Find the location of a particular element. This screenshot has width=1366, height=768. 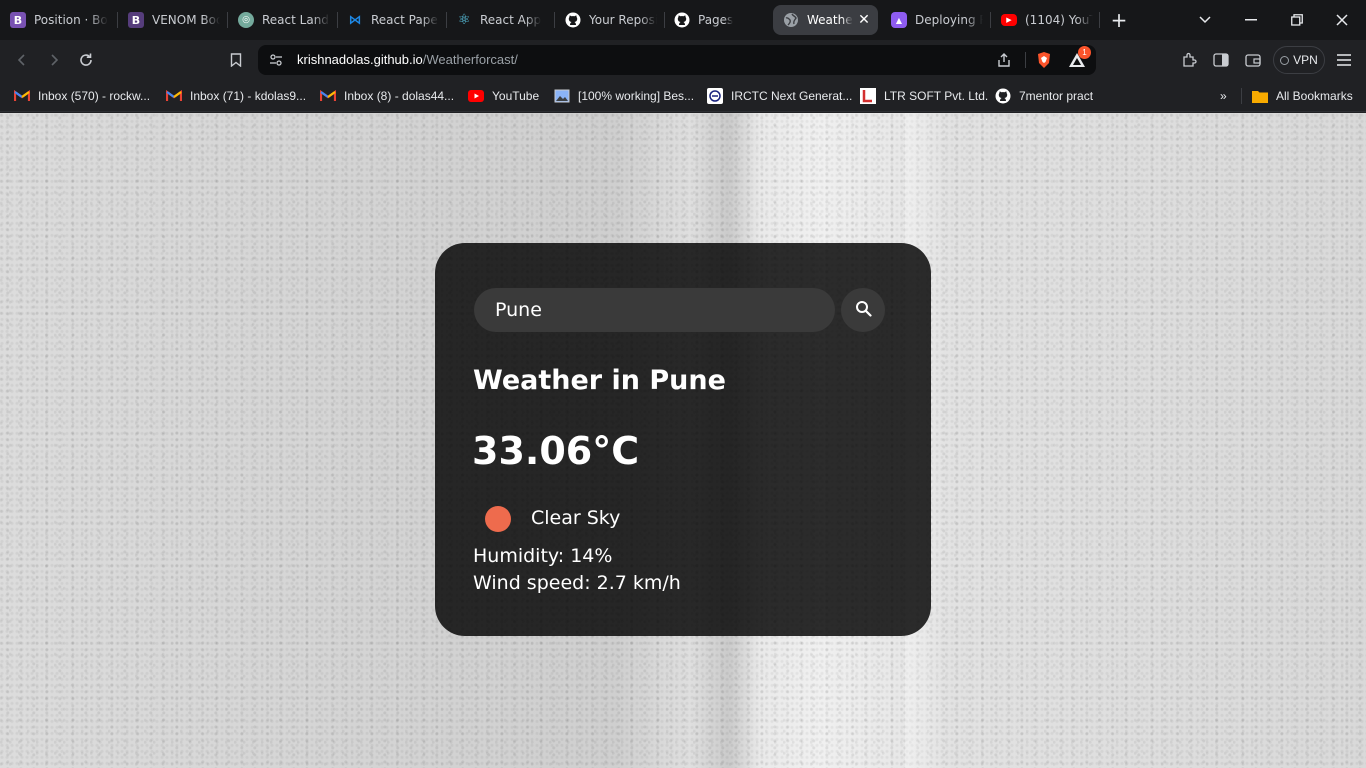

close-tab-icon: ✕ is located at coordinates (864, 20).